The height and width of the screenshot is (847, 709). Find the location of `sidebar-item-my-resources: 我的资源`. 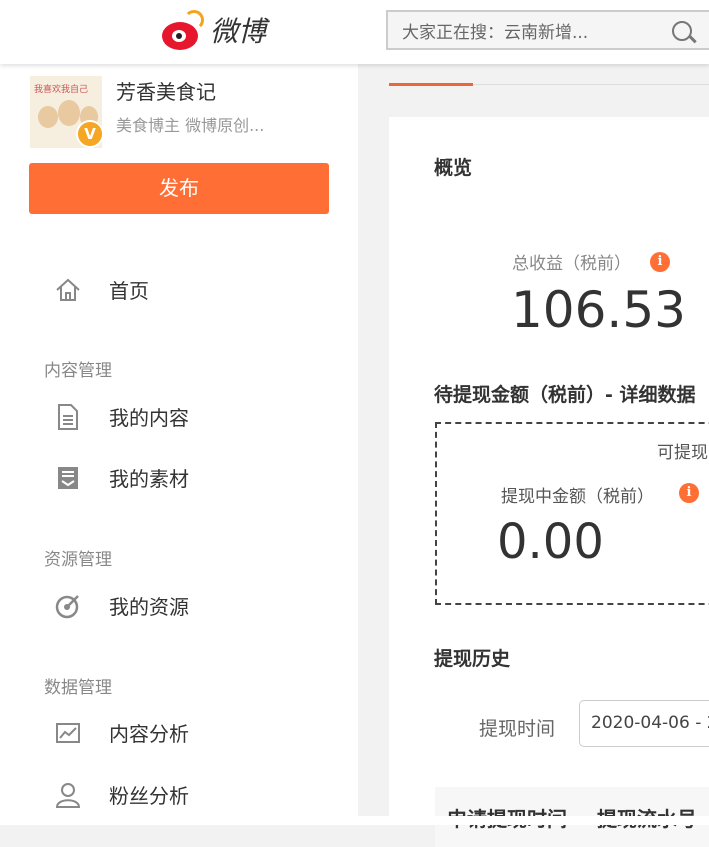

sidebar-item-my-resources: 我的资源 is located at coordinates (121, 605).